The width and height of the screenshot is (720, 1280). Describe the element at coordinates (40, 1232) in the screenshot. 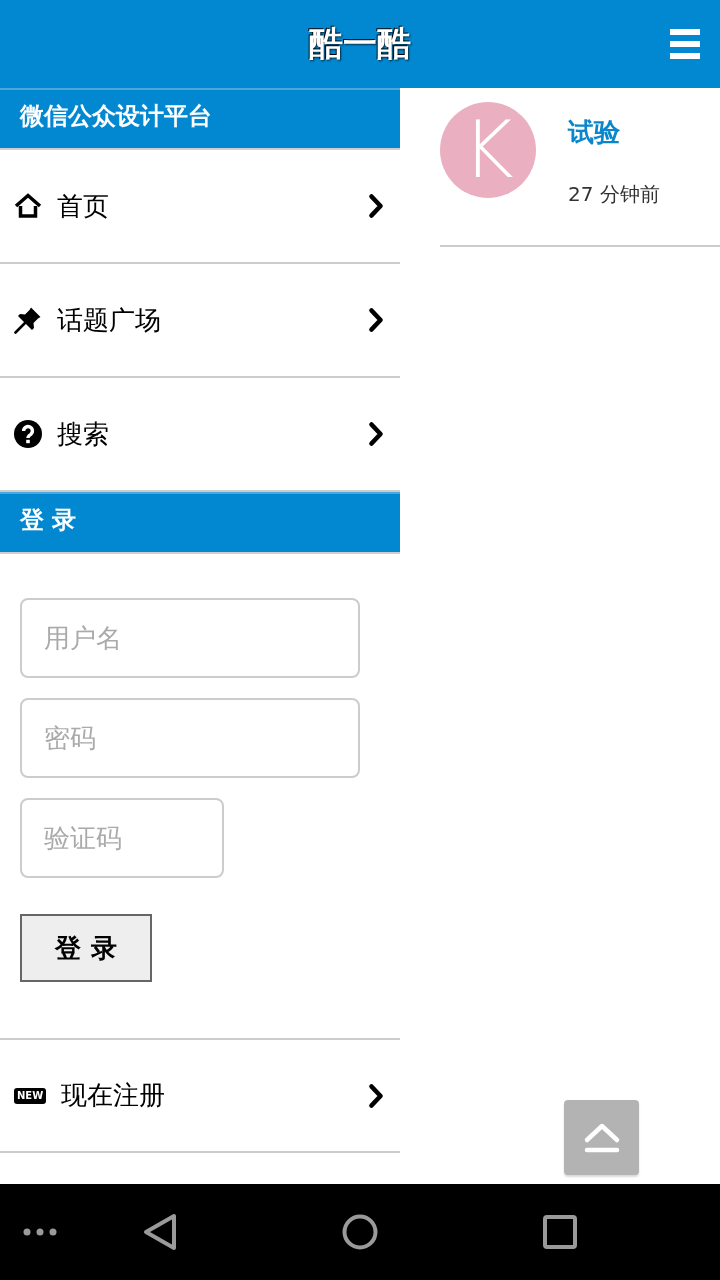

I see `more-icon` at that location.